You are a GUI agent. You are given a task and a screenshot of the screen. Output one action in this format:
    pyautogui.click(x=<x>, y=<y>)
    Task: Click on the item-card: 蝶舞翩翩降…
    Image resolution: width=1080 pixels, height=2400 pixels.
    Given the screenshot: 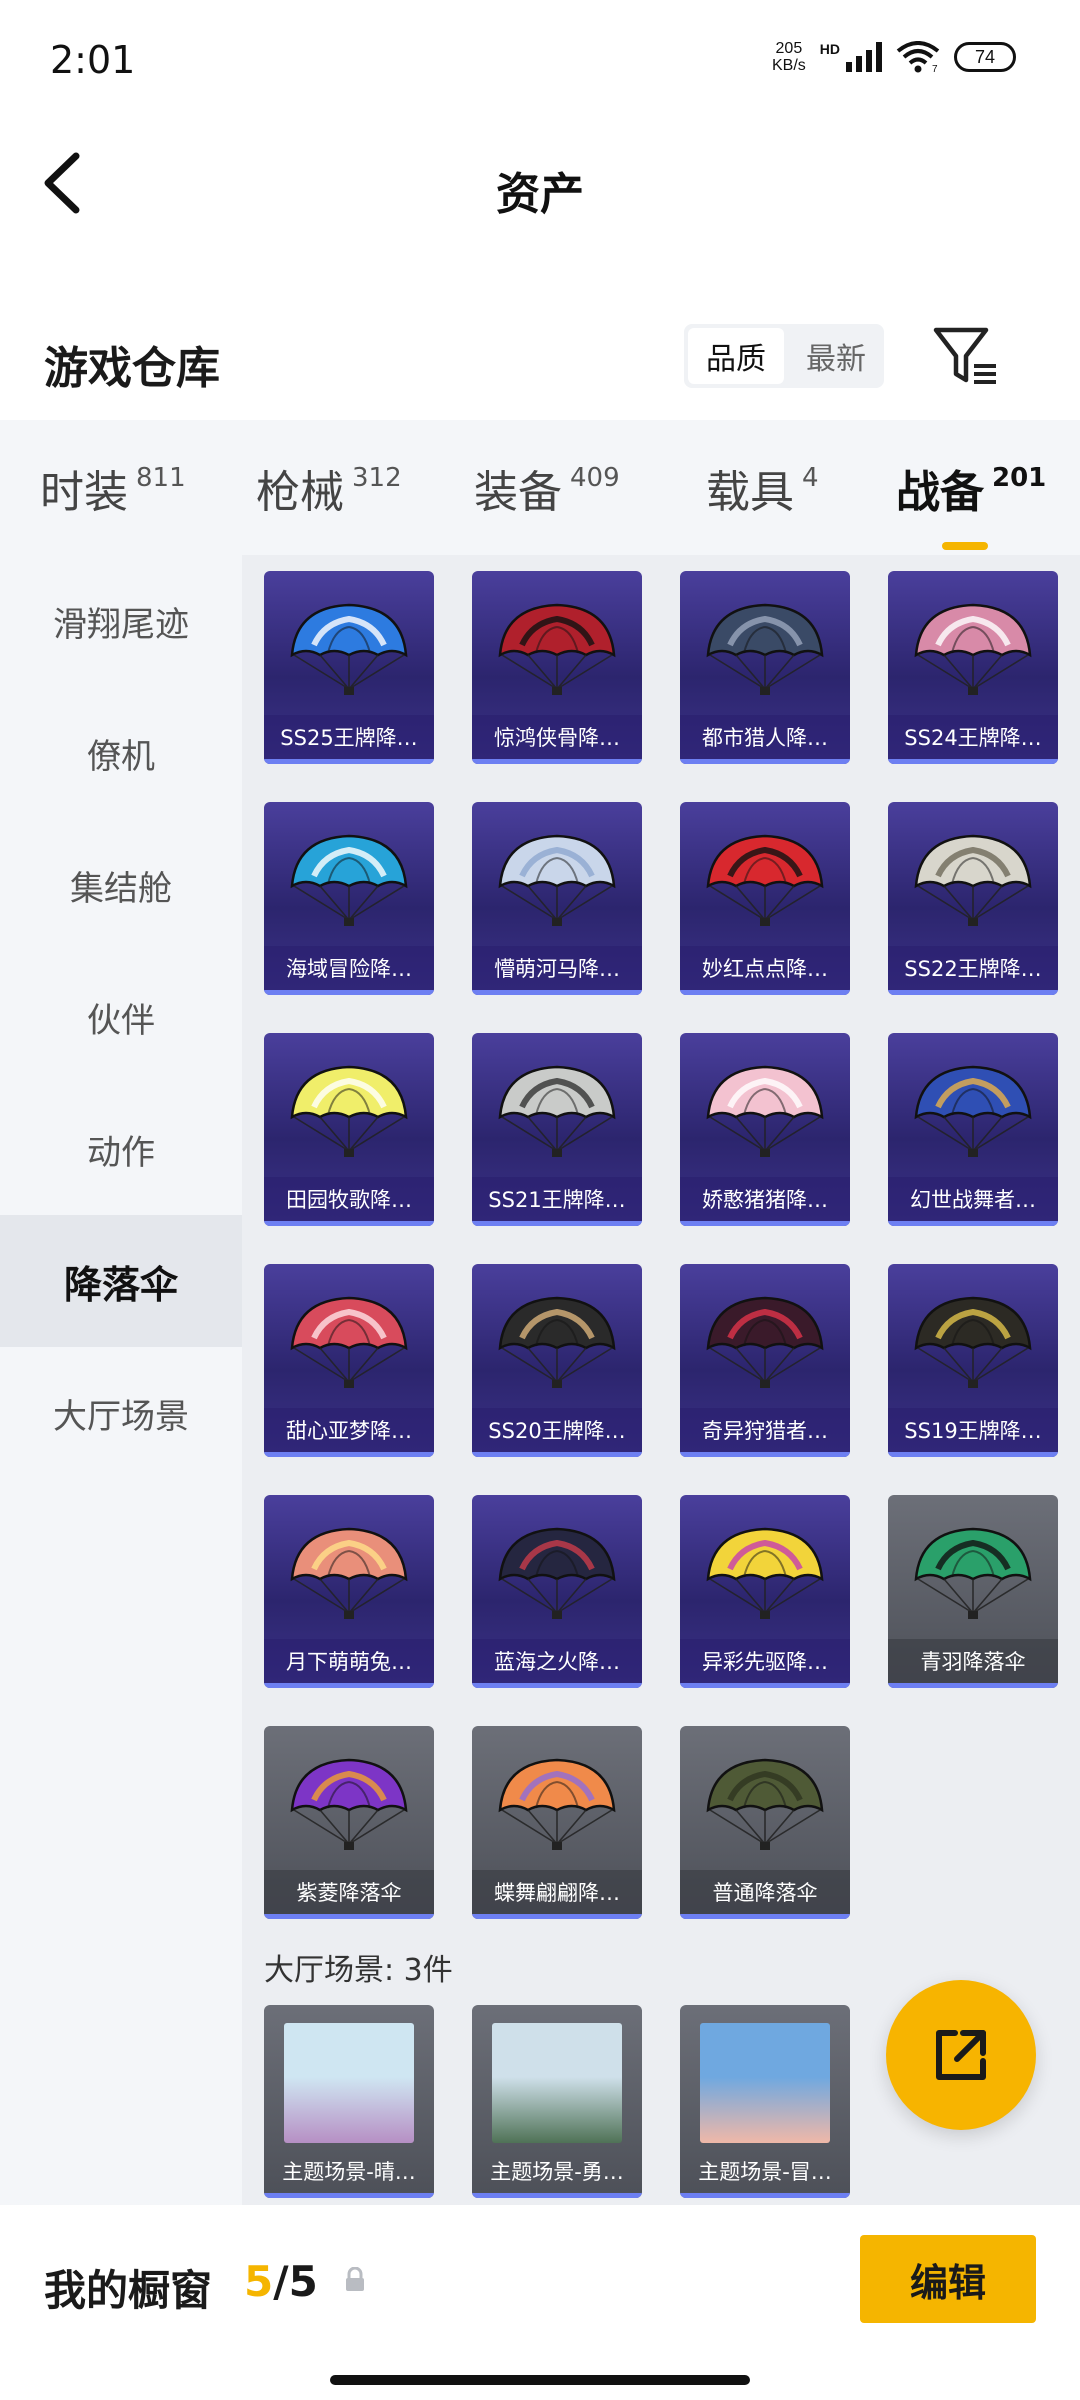 What is the action you would take?
    pyautogui.click(x=557, y=1822)
    